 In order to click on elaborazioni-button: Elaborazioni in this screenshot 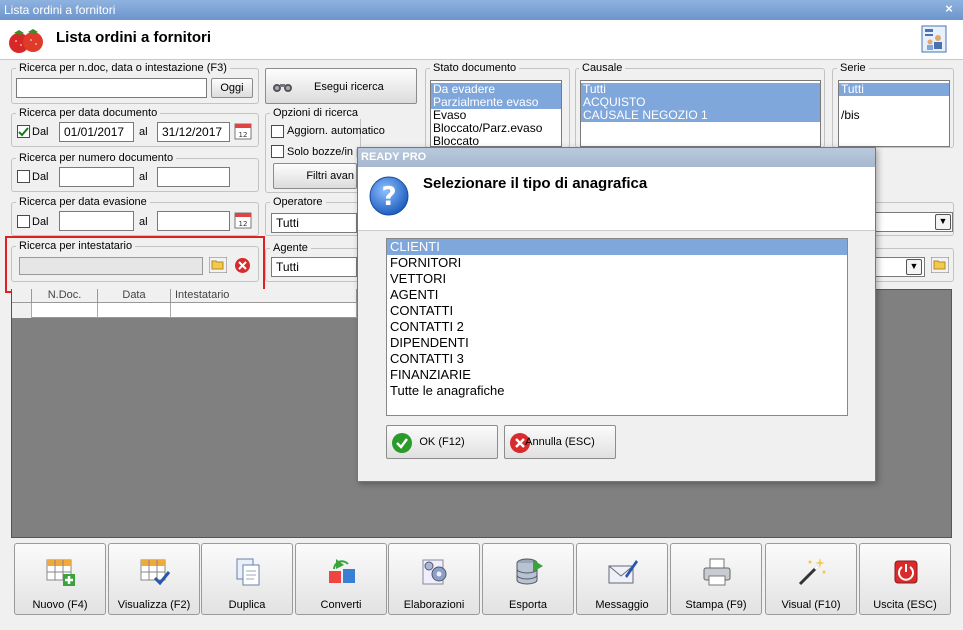, I will do `click(434, 579)`.